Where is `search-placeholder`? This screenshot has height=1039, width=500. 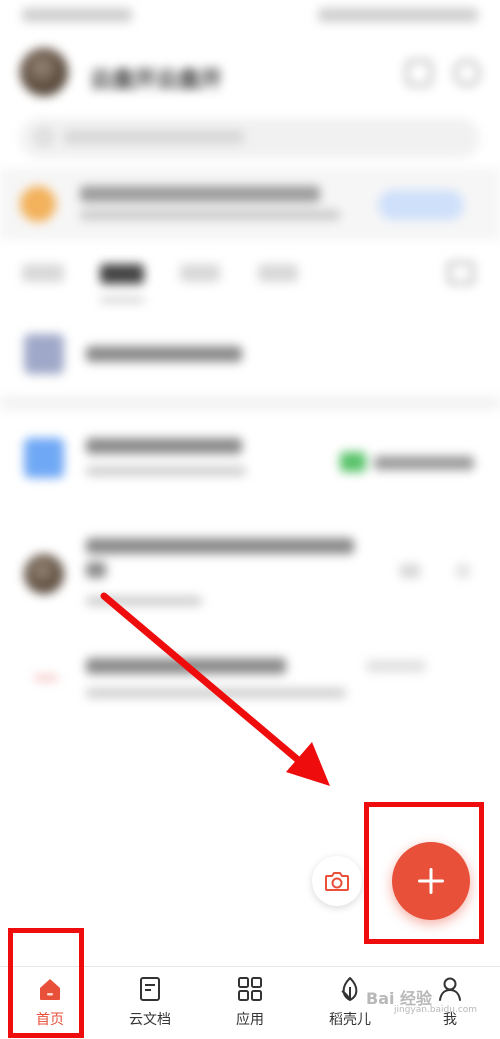
search-placeholder is located at coordinates (154, 137).